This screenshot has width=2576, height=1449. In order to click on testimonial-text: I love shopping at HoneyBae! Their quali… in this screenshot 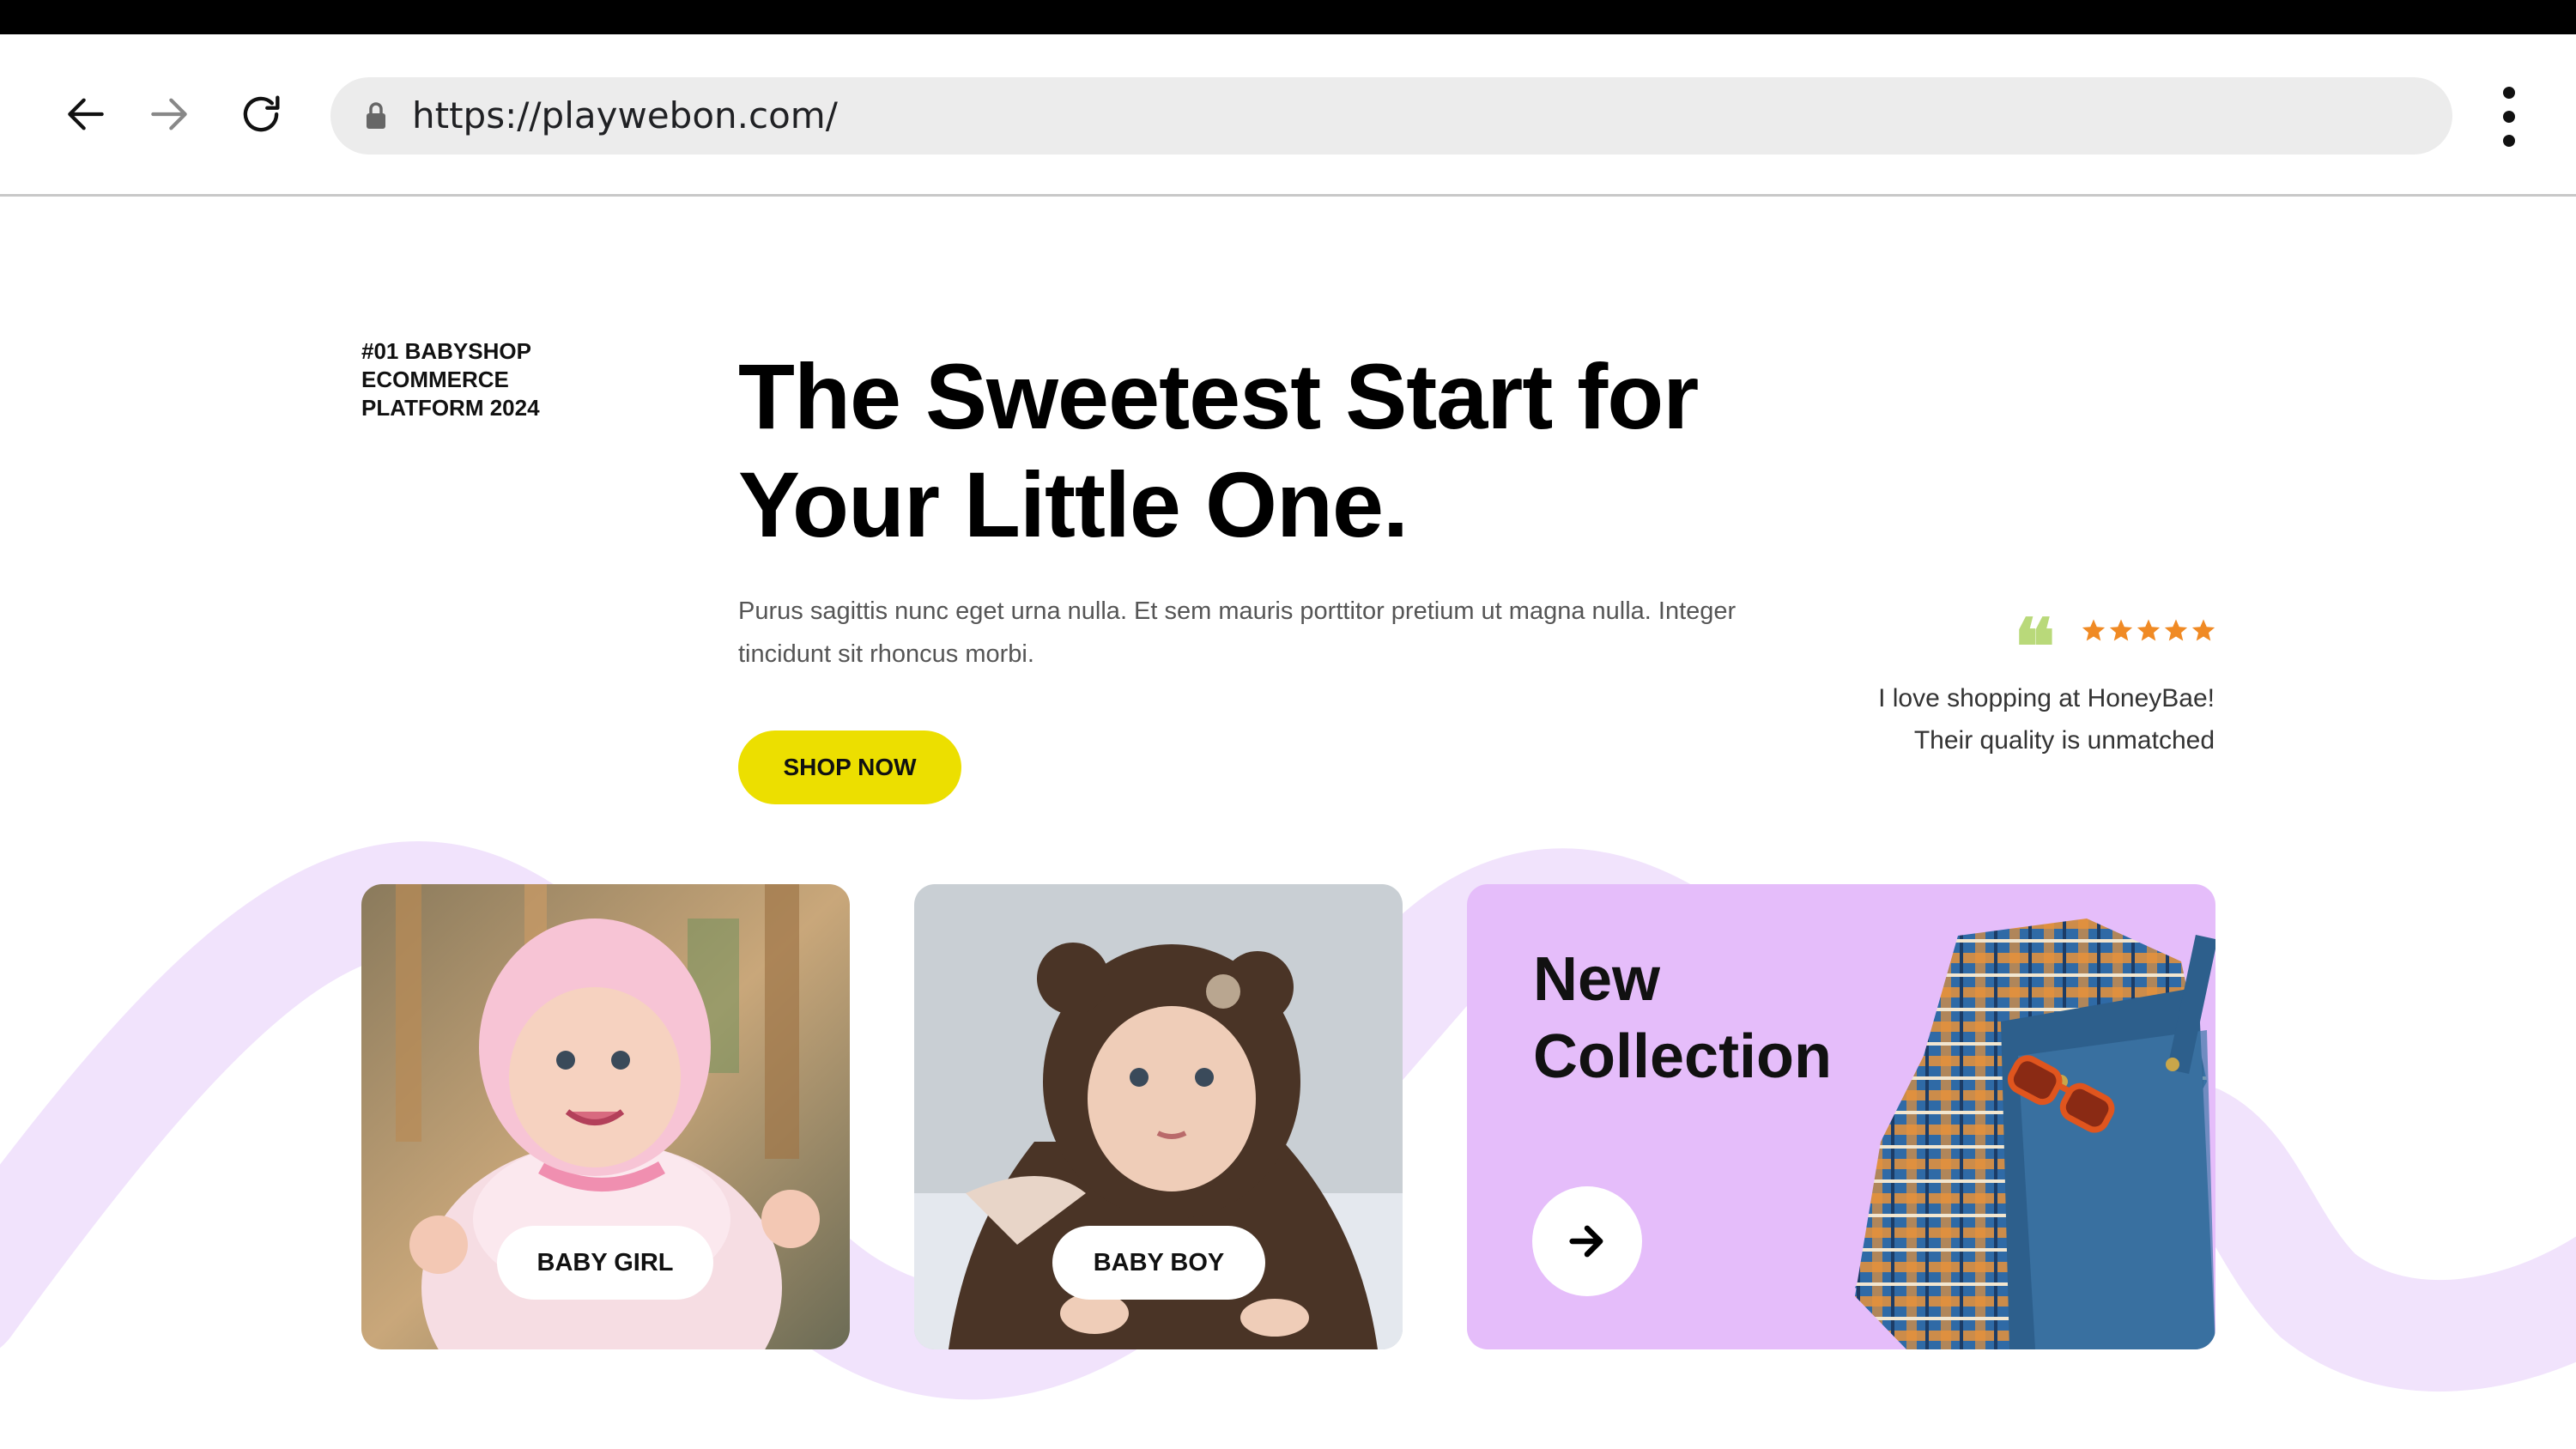, I will do `click(2046, 719)`.